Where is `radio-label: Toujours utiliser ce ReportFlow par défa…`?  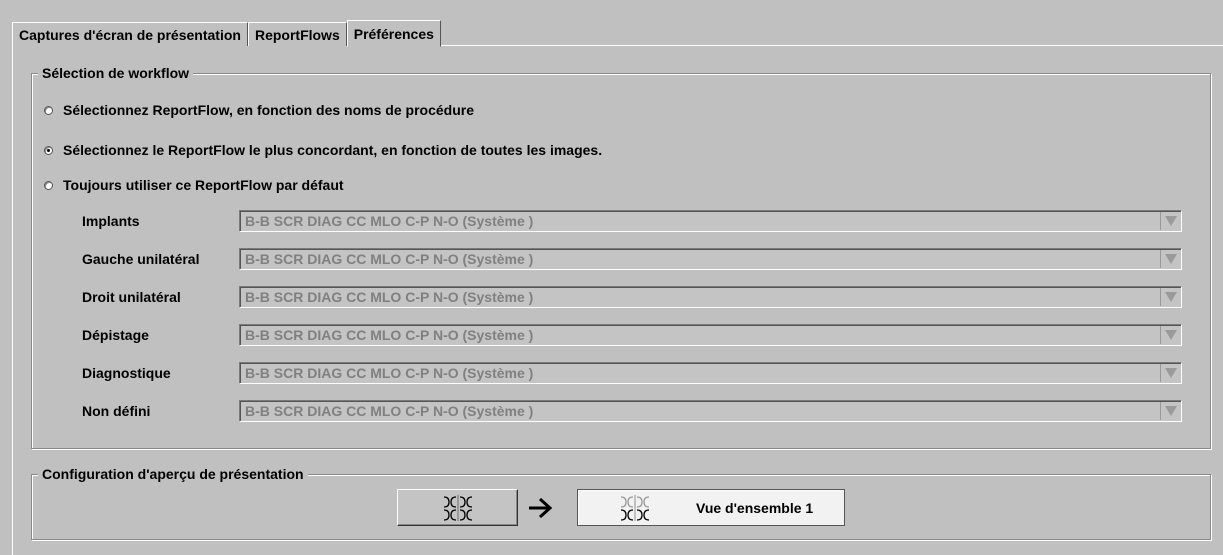 radio-label: Toujours utiliser ce ReportFlow par défa… is located at coordinates (203, 185).